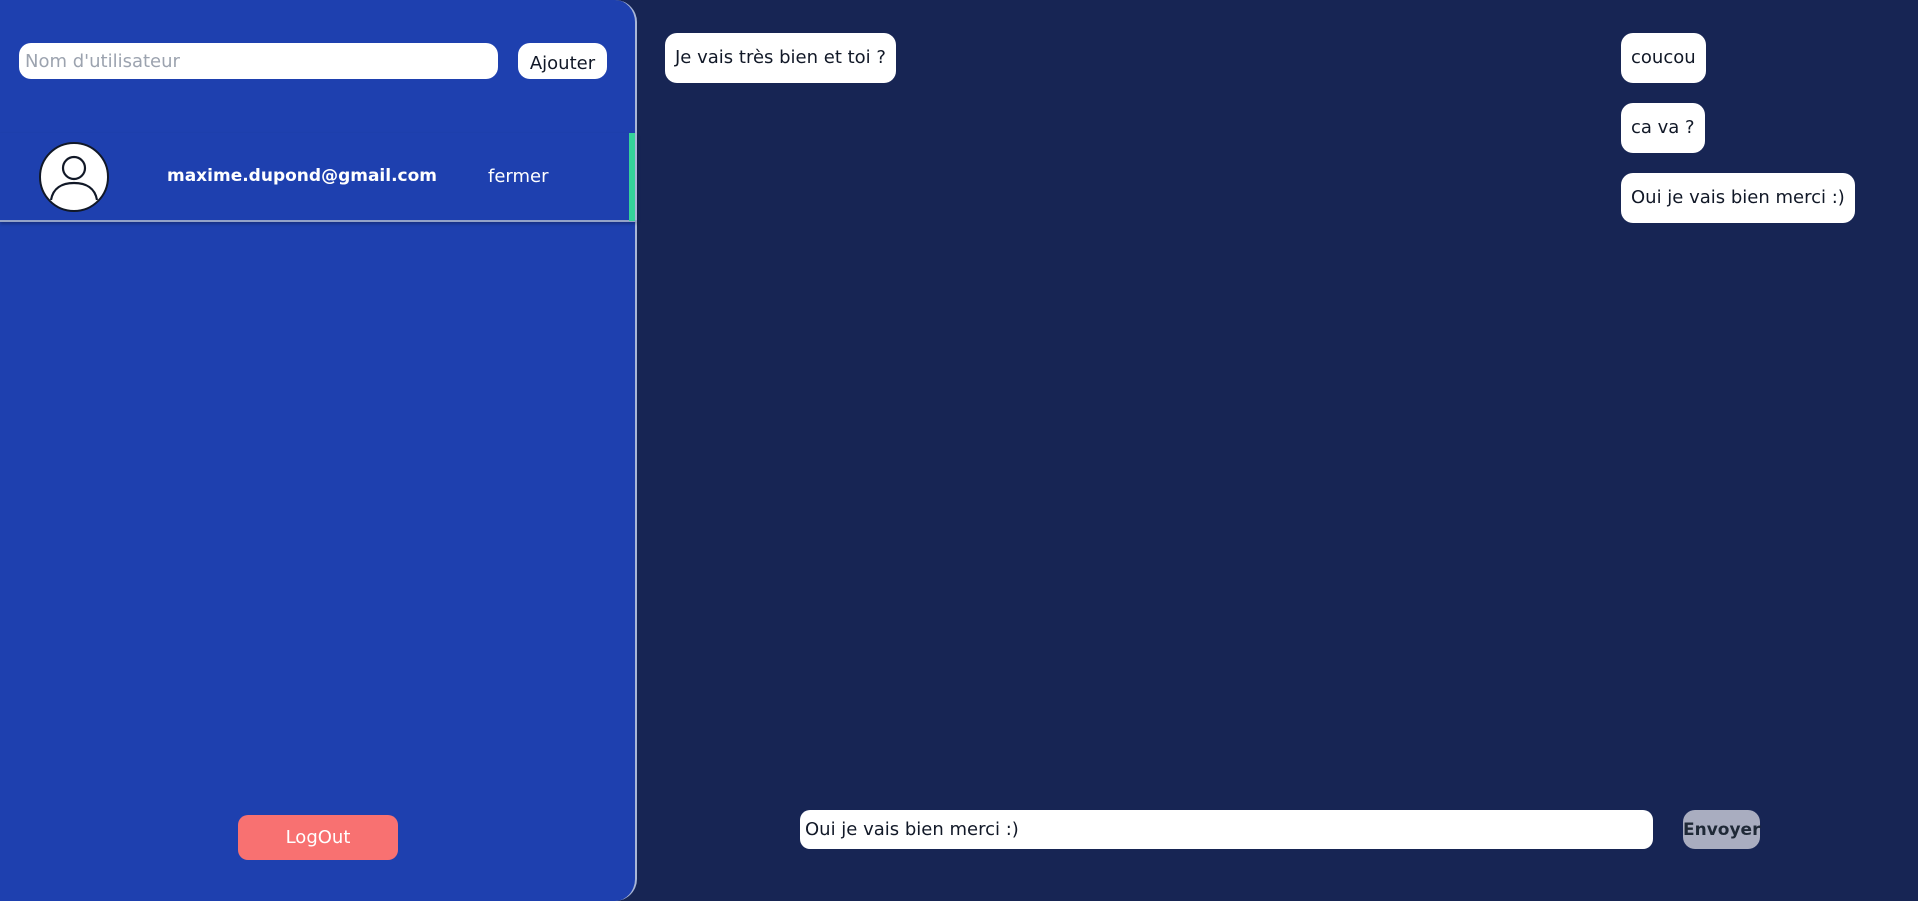 This screenshot has width=1918, height=901. Describe the element at coordinates (302, 176) in the screenshot. I see `contact-email: maxime.dupond@gmail.com` at that location.